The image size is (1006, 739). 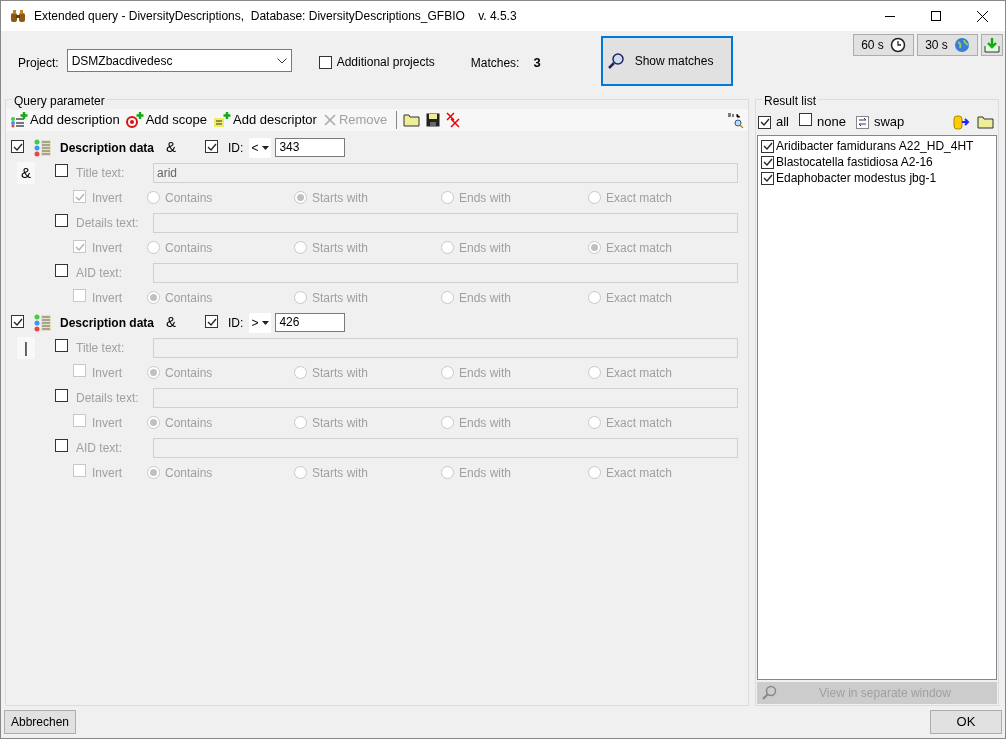 What do you see at coordinates (992, 45) in the screenshot?
I see `export-button` at bounding box center [992, 45].